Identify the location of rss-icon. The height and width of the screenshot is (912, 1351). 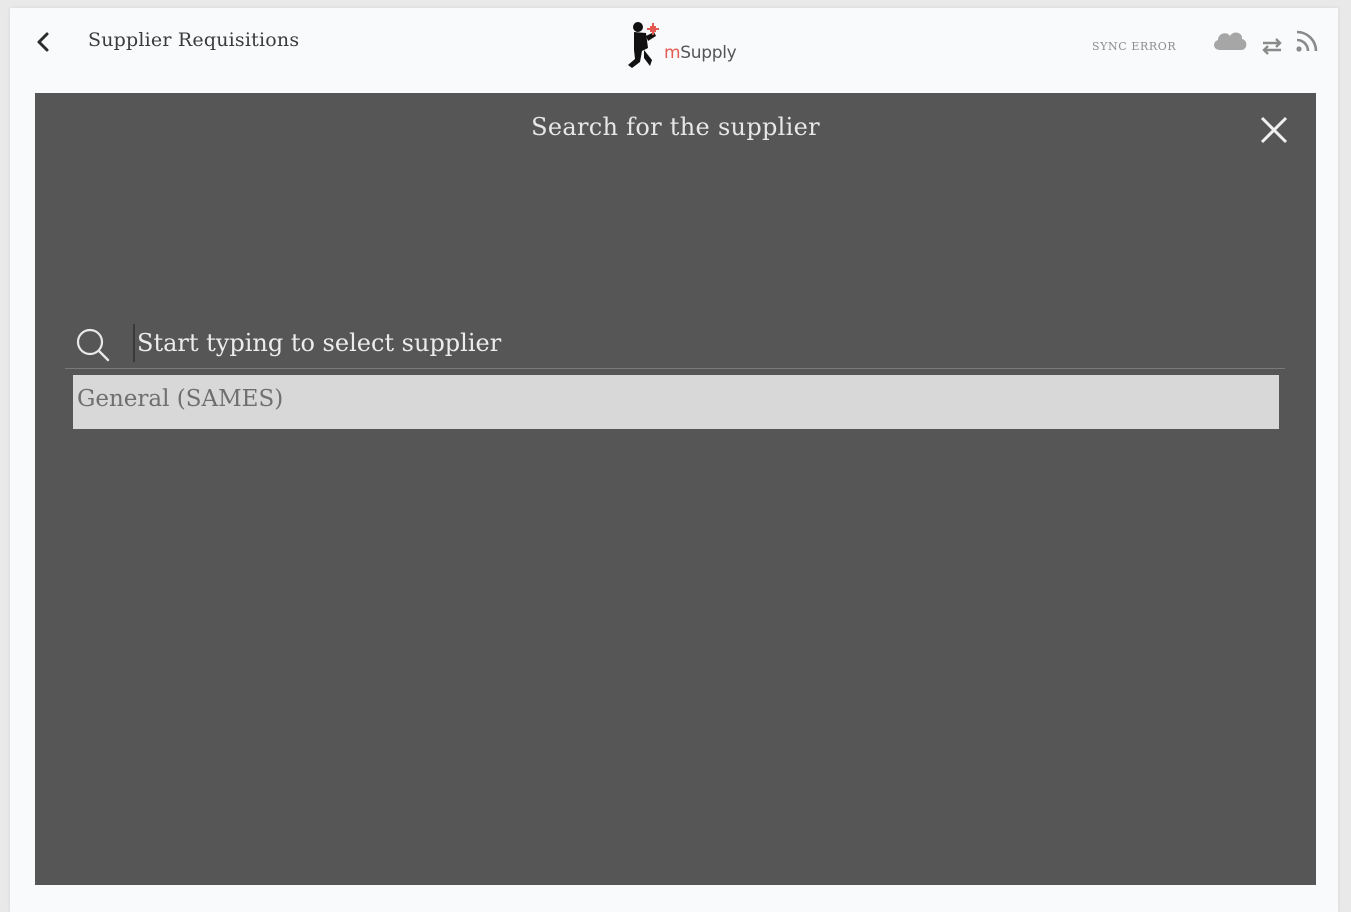
(1306, 41).